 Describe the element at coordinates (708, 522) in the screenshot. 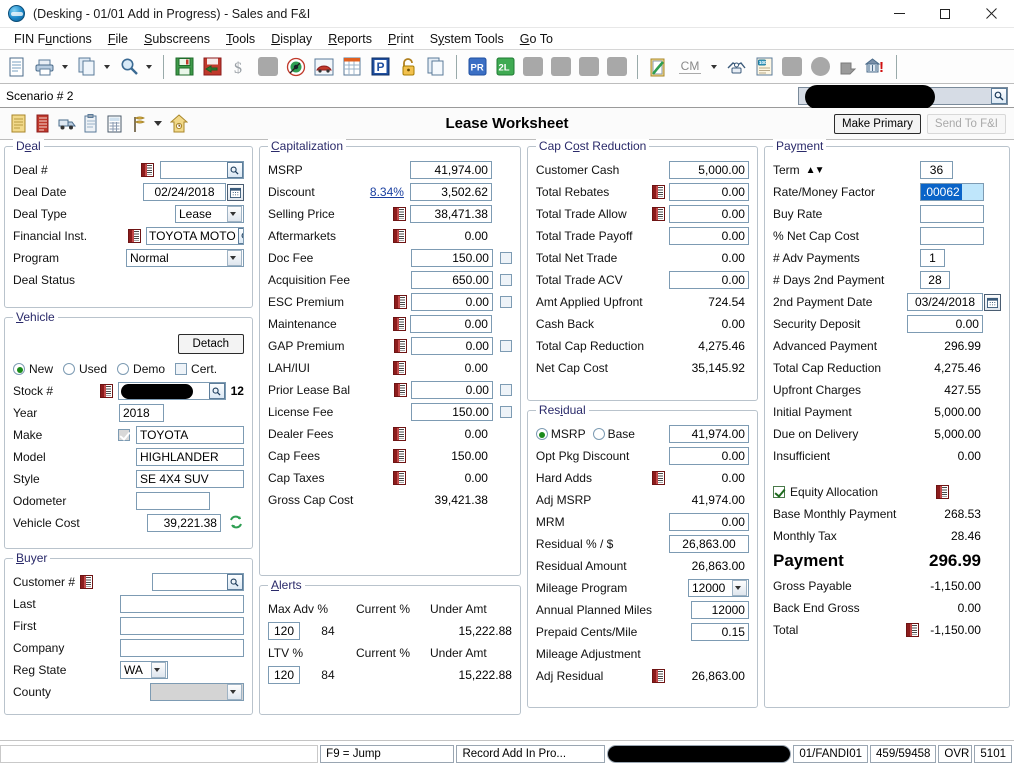

I see `mrm-input: 0.00` at that location.